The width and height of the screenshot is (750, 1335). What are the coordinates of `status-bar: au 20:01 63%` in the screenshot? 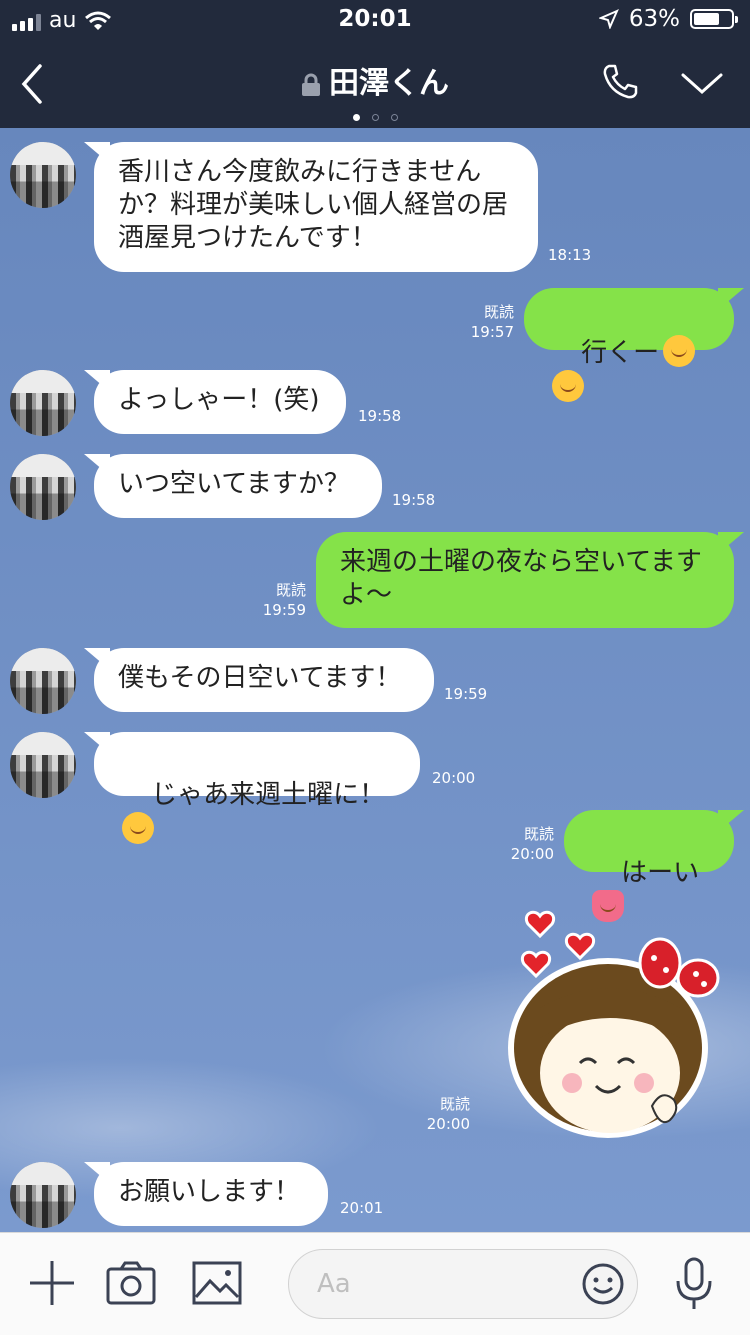 It's located at (375, 20).